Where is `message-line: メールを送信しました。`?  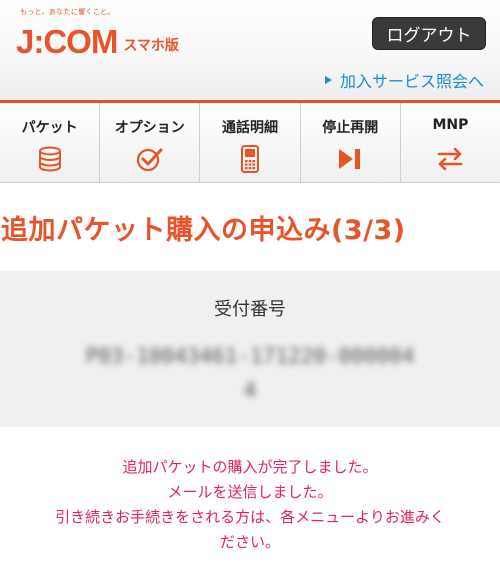
message-line: メールを送信しました。 is located at coordinates (250, 492).